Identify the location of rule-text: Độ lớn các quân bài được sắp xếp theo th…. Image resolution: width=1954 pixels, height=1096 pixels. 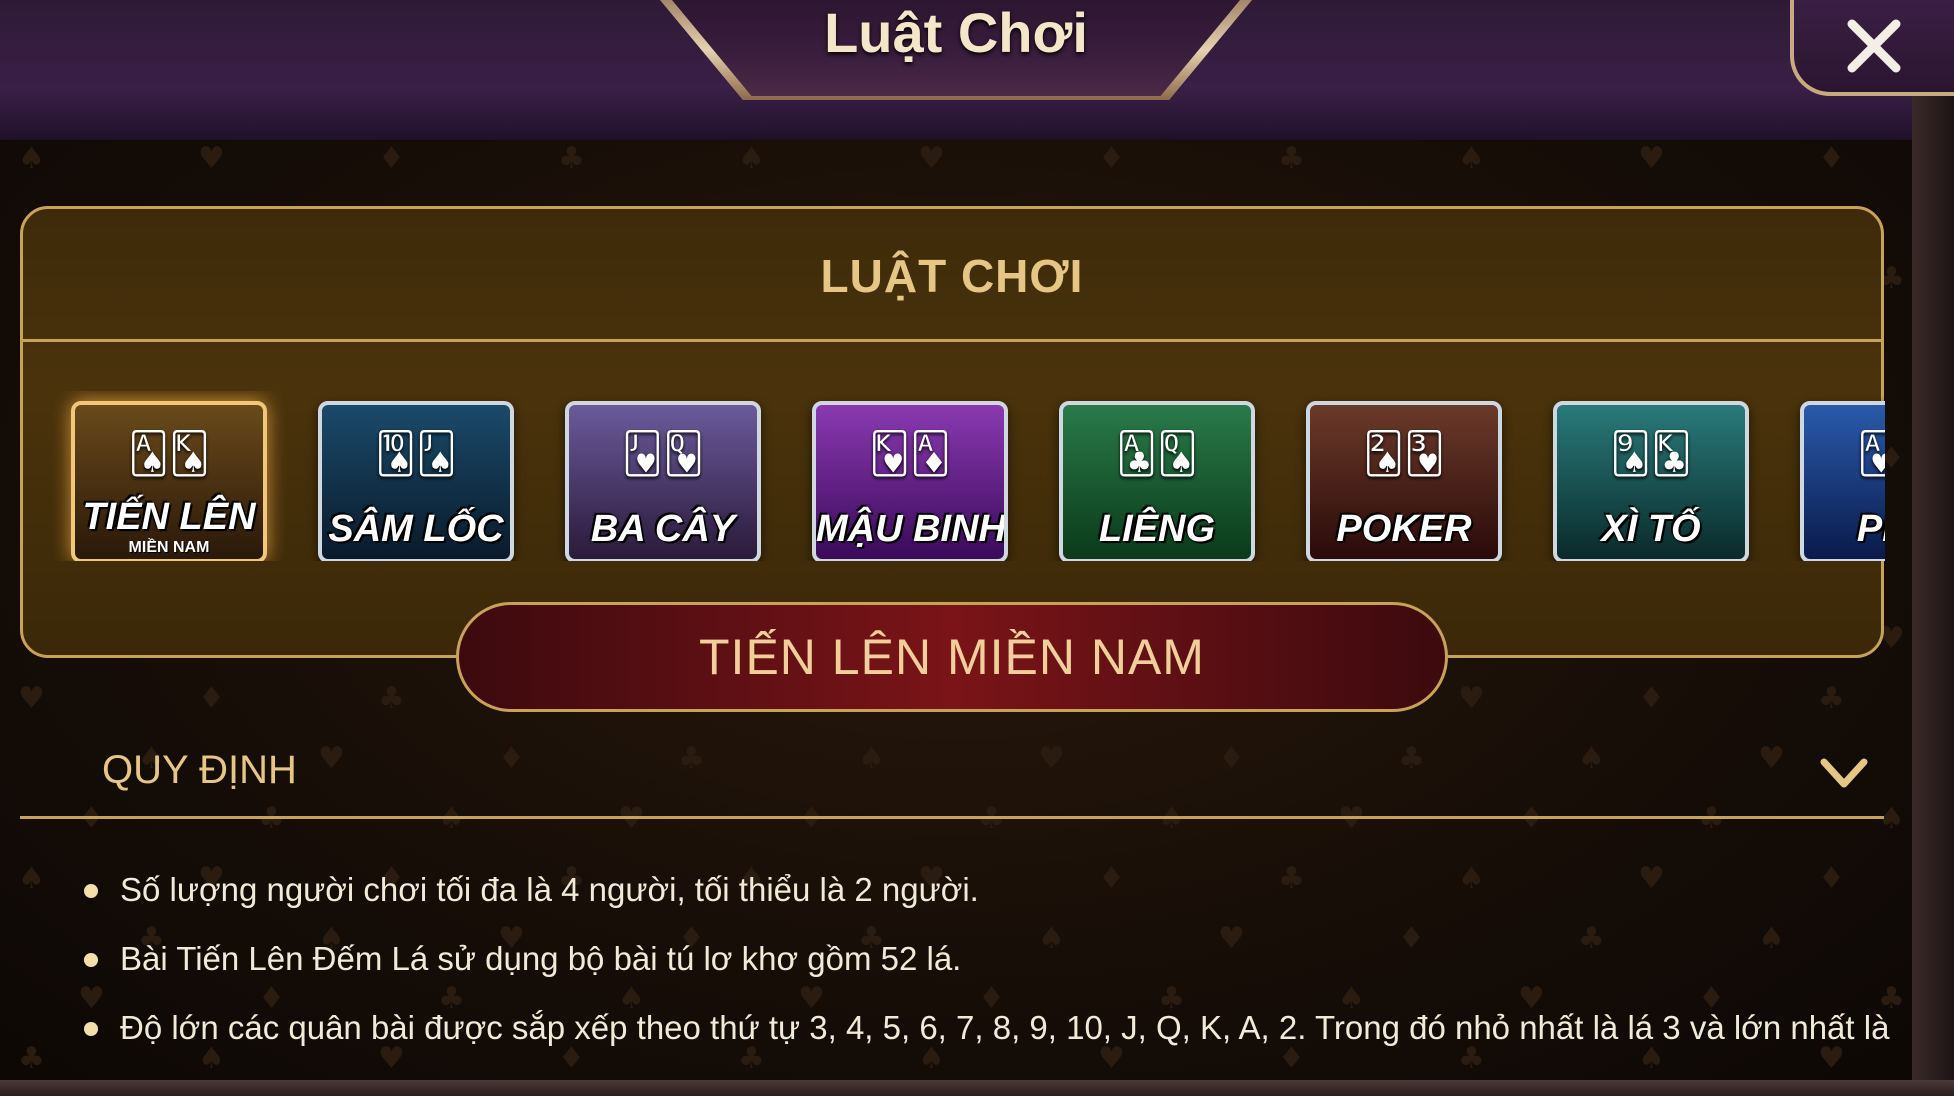
(1005, 1027).